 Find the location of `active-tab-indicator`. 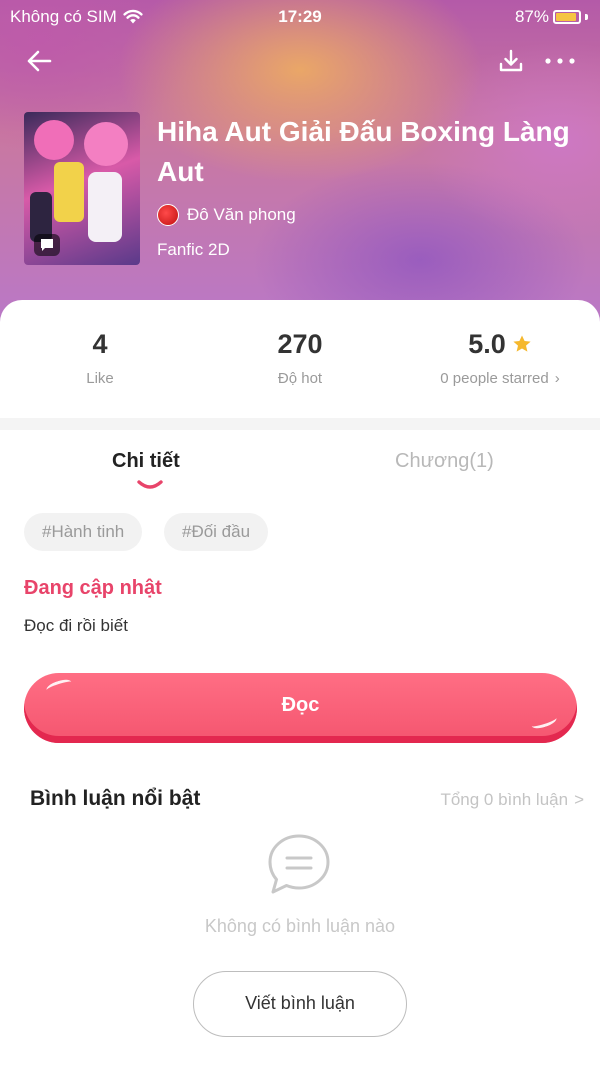

active-tab-indicator is located at coordinates (150, 484).